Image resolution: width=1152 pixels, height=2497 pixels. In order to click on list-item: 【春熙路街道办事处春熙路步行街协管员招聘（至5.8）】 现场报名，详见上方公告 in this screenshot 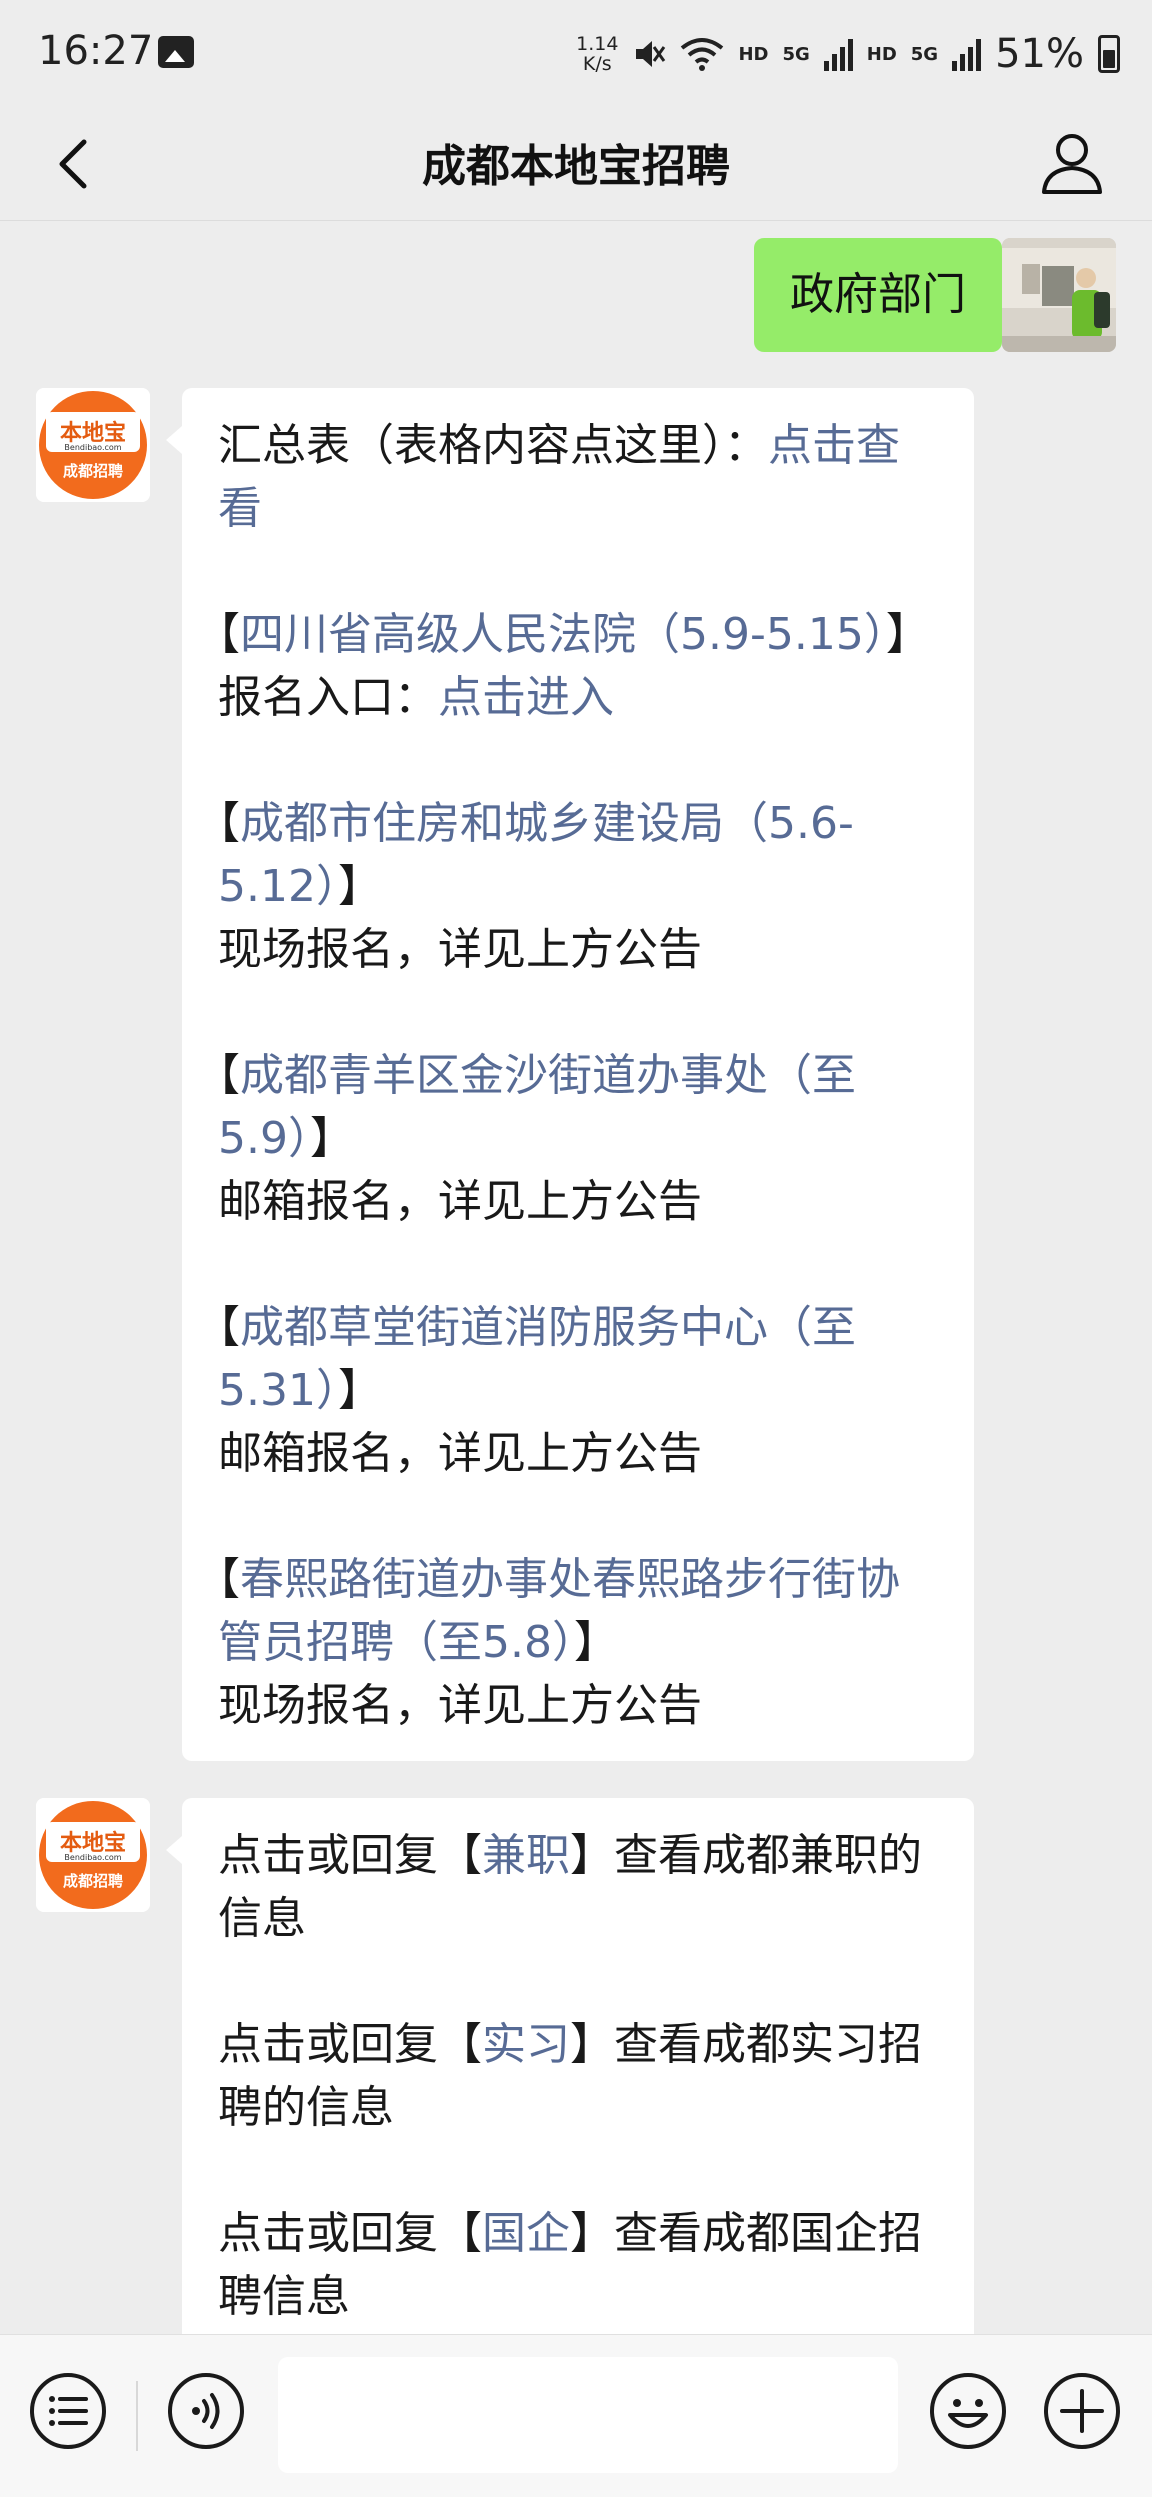, I will do `click(548, 1642)`.